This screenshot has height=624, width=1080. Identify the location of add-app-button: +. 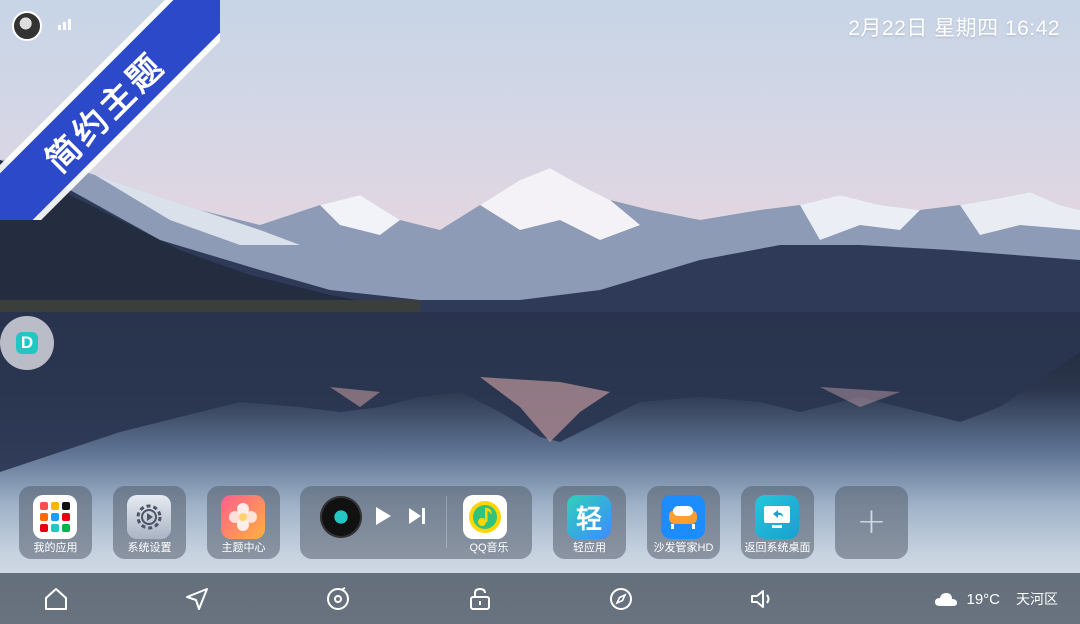
(871, 522).